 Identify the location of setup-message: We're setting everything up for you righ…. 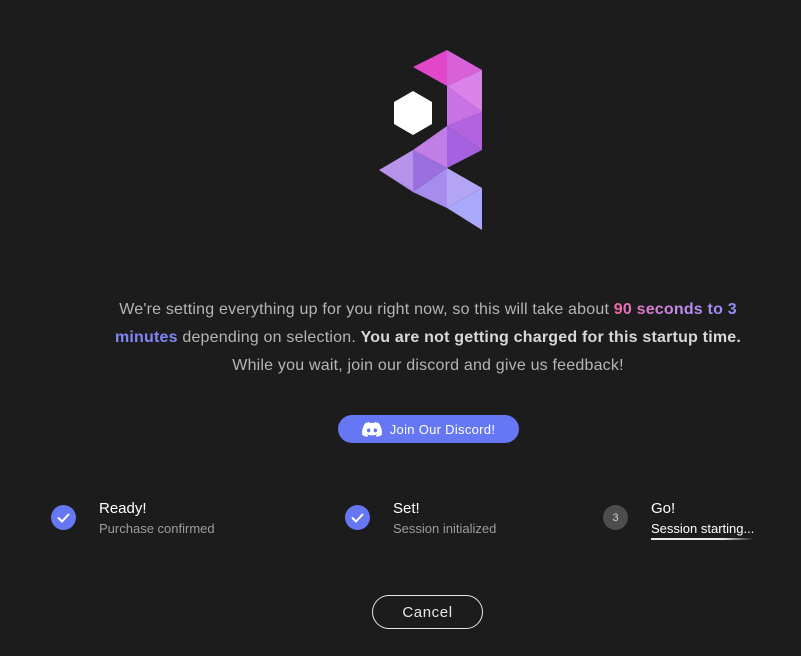
(428, 338).